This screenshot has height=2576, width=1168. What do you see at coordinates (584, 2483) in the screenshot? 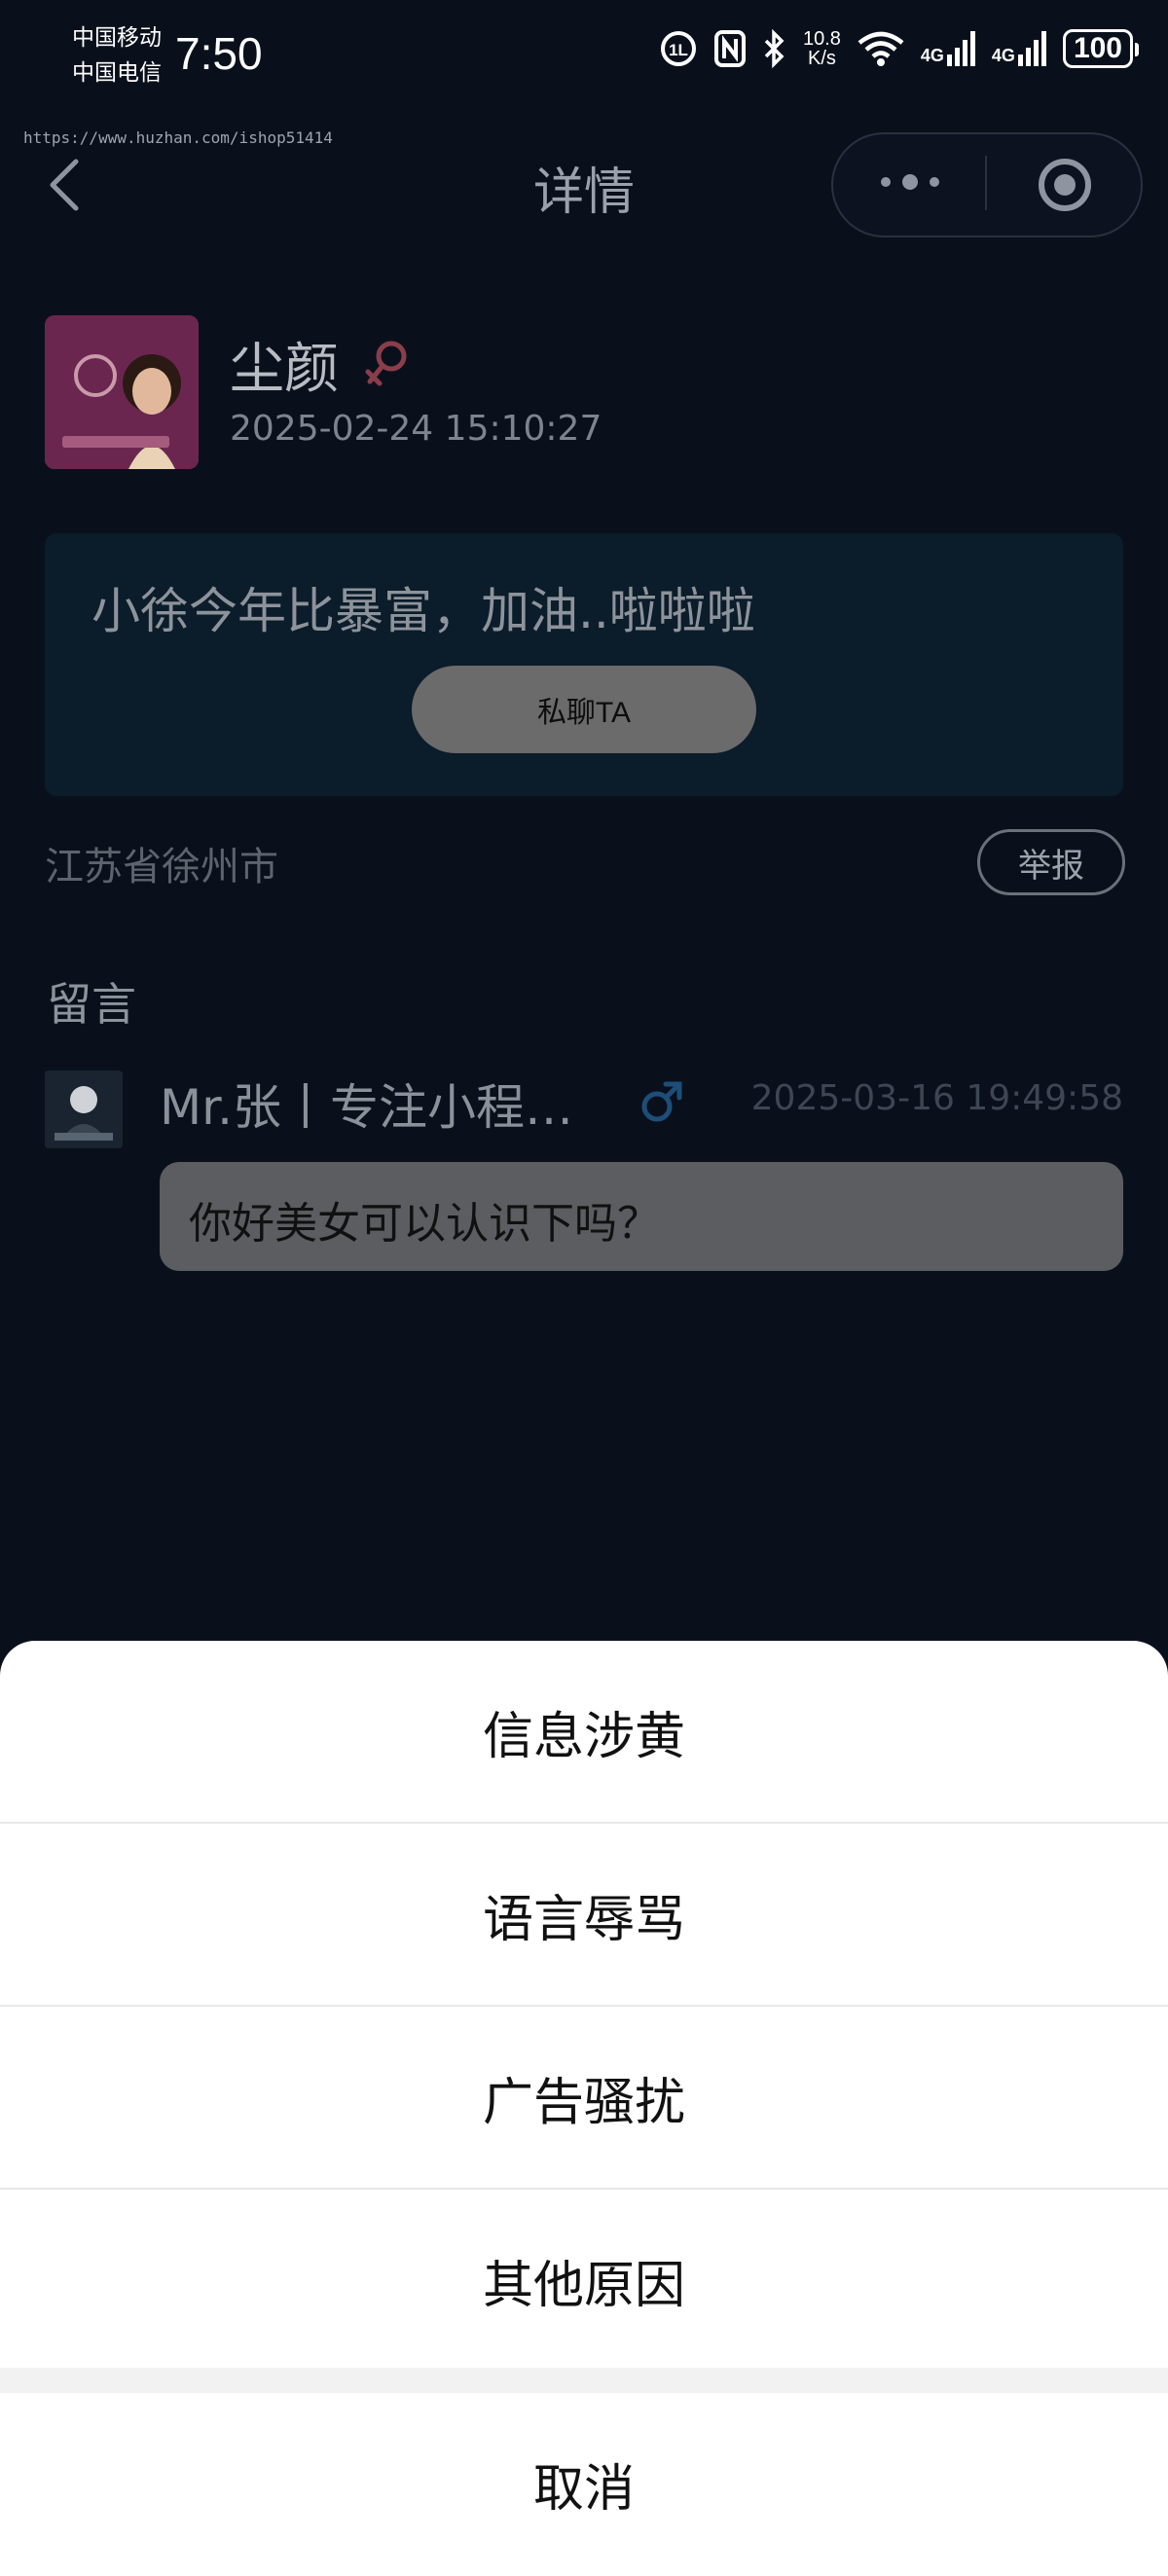
I see `cancel-button: 取消` at bounding box center [584, 2483].